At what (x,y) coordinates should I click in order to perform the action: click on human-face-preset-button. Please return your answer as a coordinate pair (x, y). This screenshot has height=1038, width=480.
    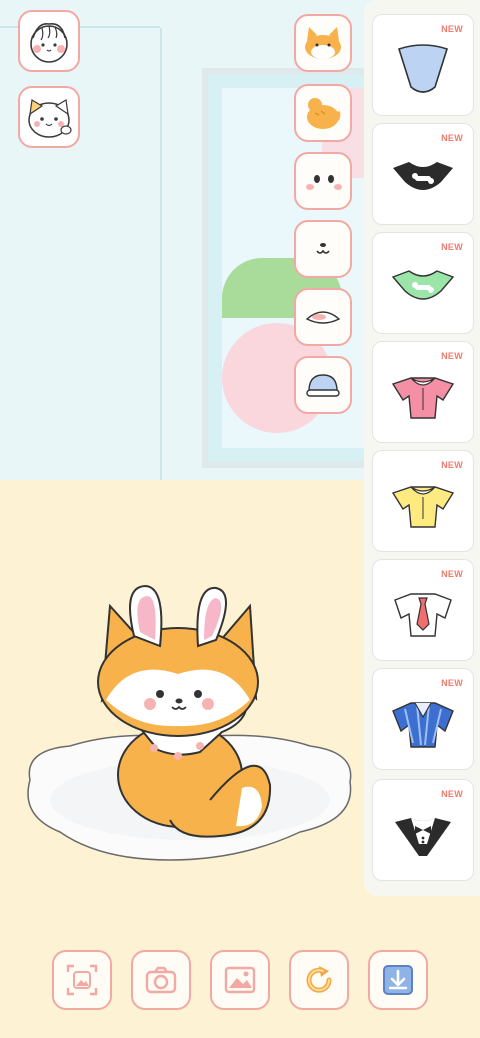
    Looking at the image, I should click on (49, 41).